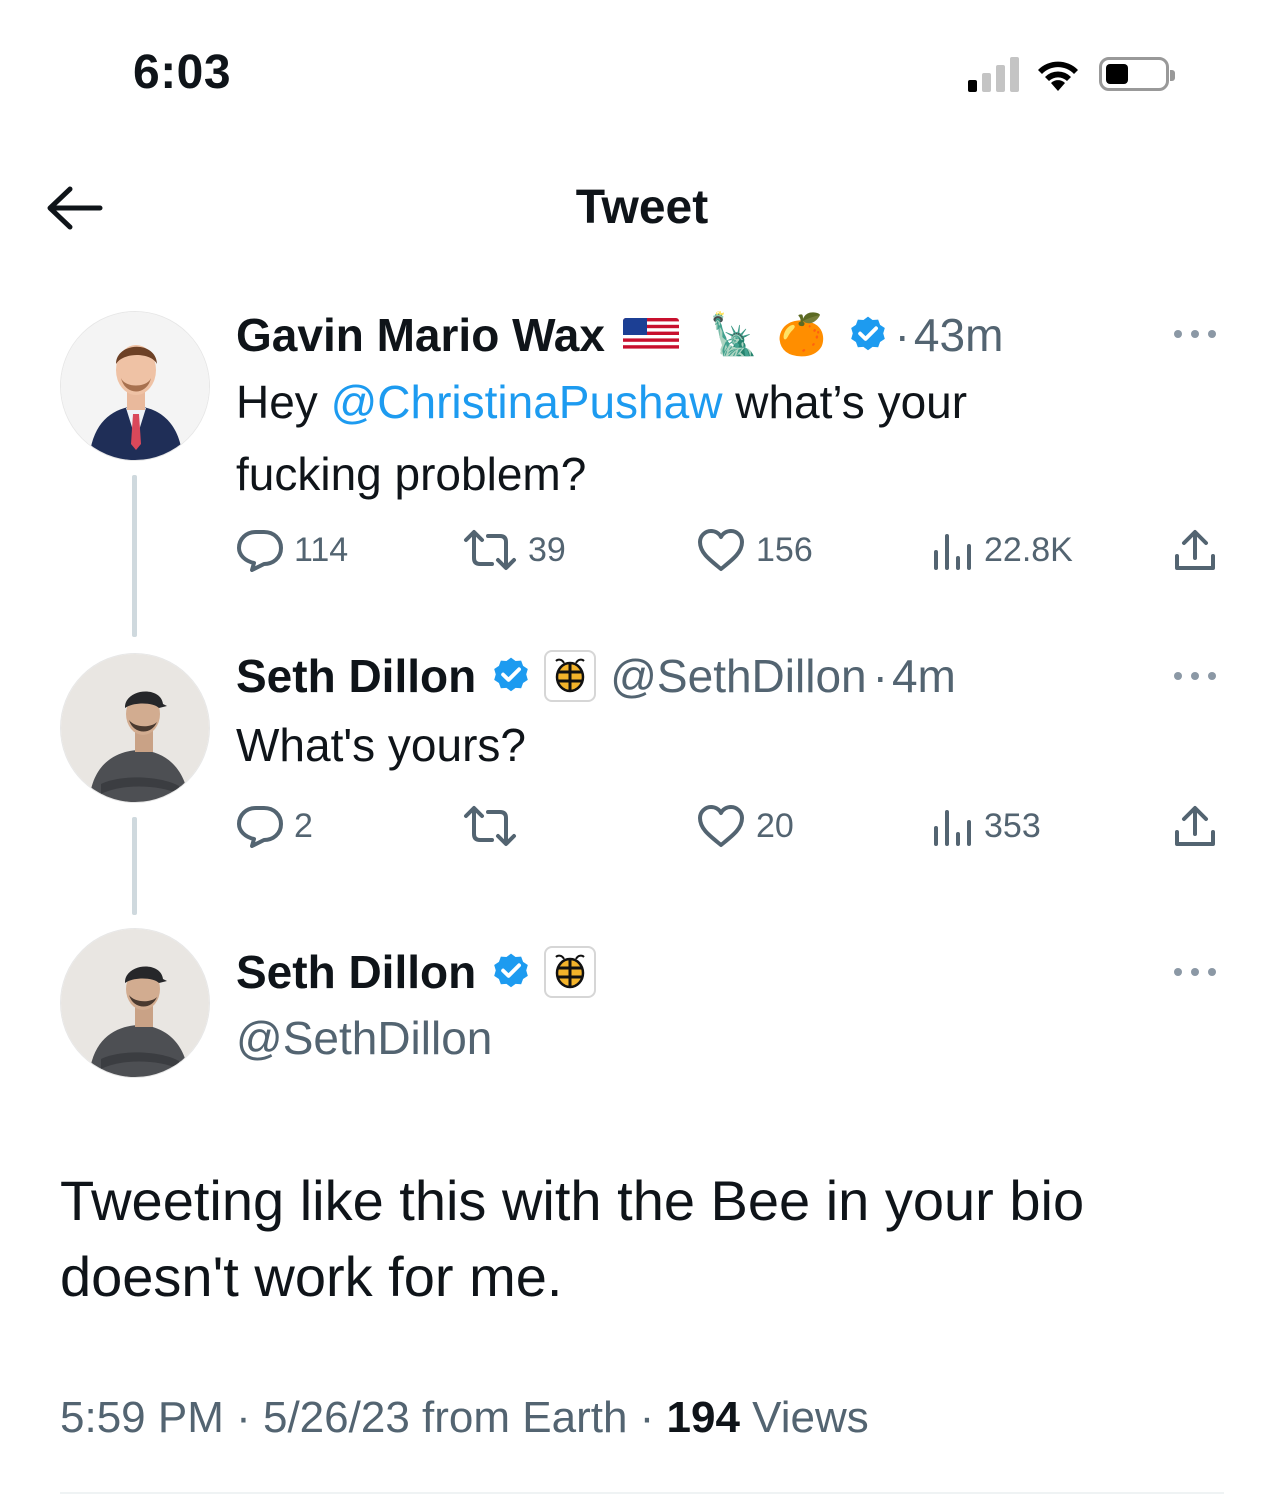 Image resolution: width=1284 pixels, height=1500 pixels. What do you see at coordinates (703, 1417) in the screenshot?
I see `views-count: 194` at bounding box center [703, 1417].